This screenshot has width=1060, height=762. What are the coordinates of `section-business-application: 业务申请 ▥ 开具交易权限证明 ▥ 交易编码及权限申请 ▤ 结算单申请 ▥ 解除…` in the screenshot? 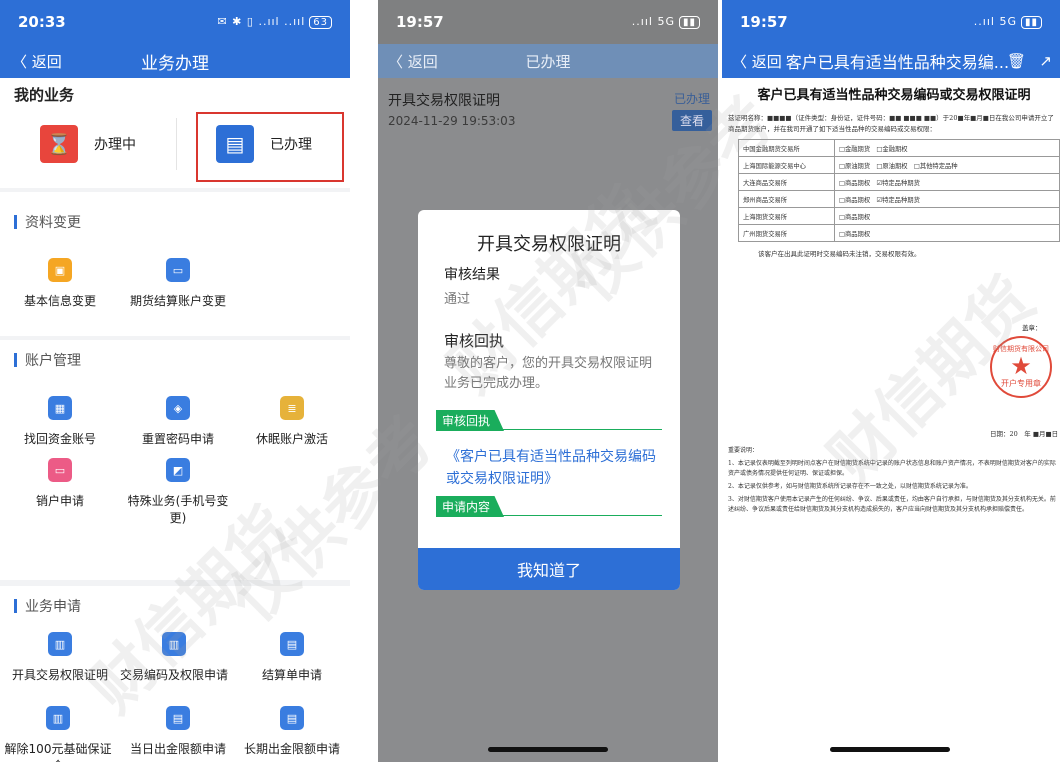 It's located at (175, 674).